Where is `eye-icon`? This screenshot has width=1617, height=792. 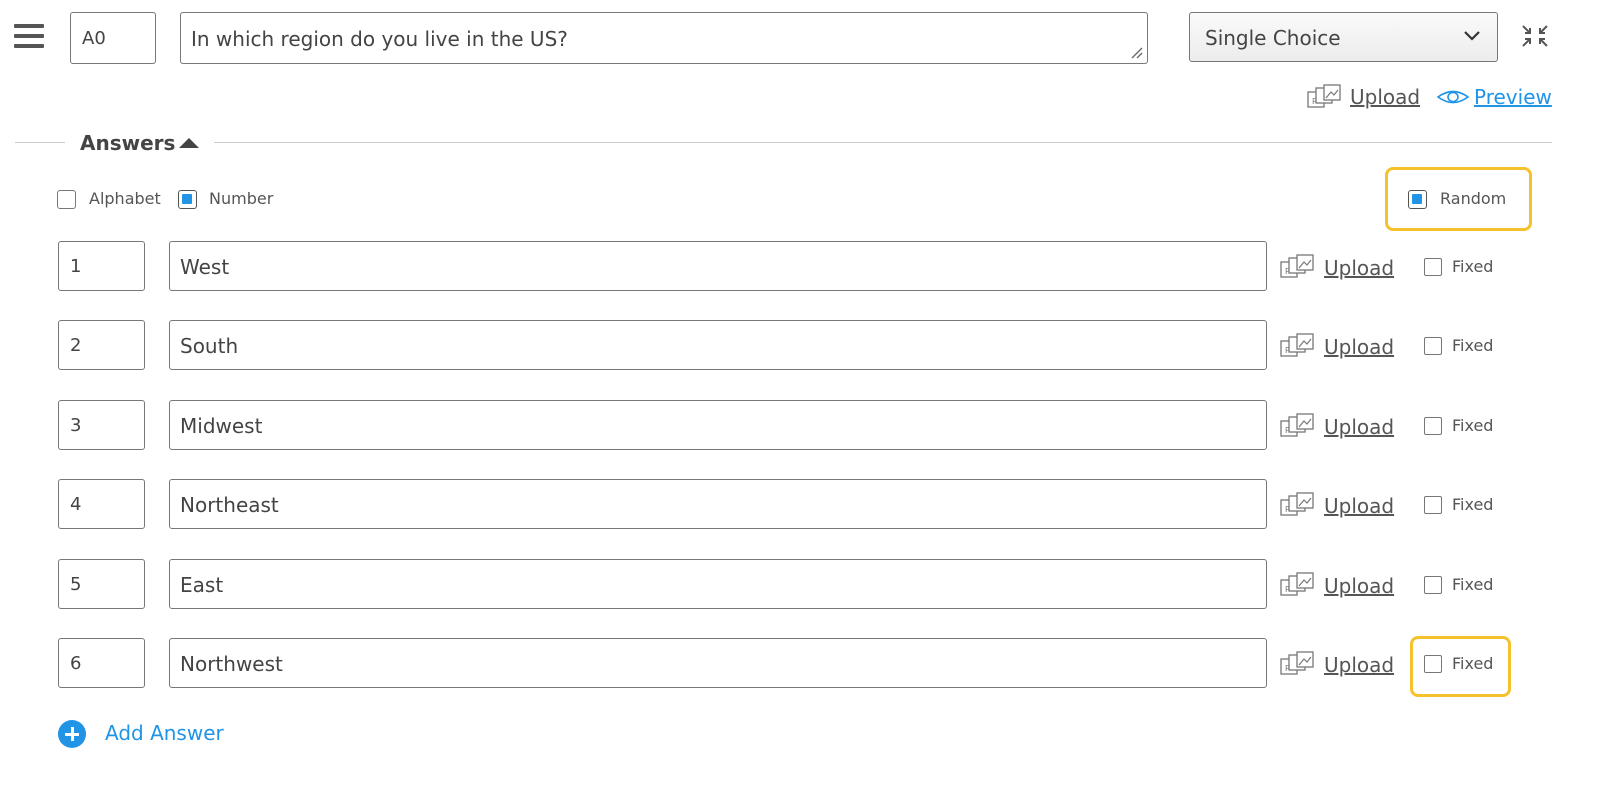
eye-icon is located at coordinates (1453, 97).